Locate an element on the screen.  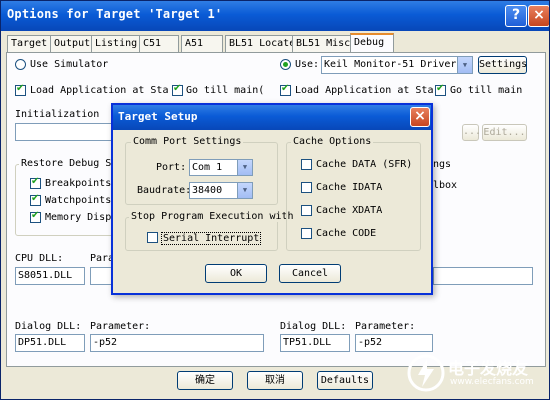
serial-interrupt-label: Serial Interrupt is located at coordinates (211, 238).